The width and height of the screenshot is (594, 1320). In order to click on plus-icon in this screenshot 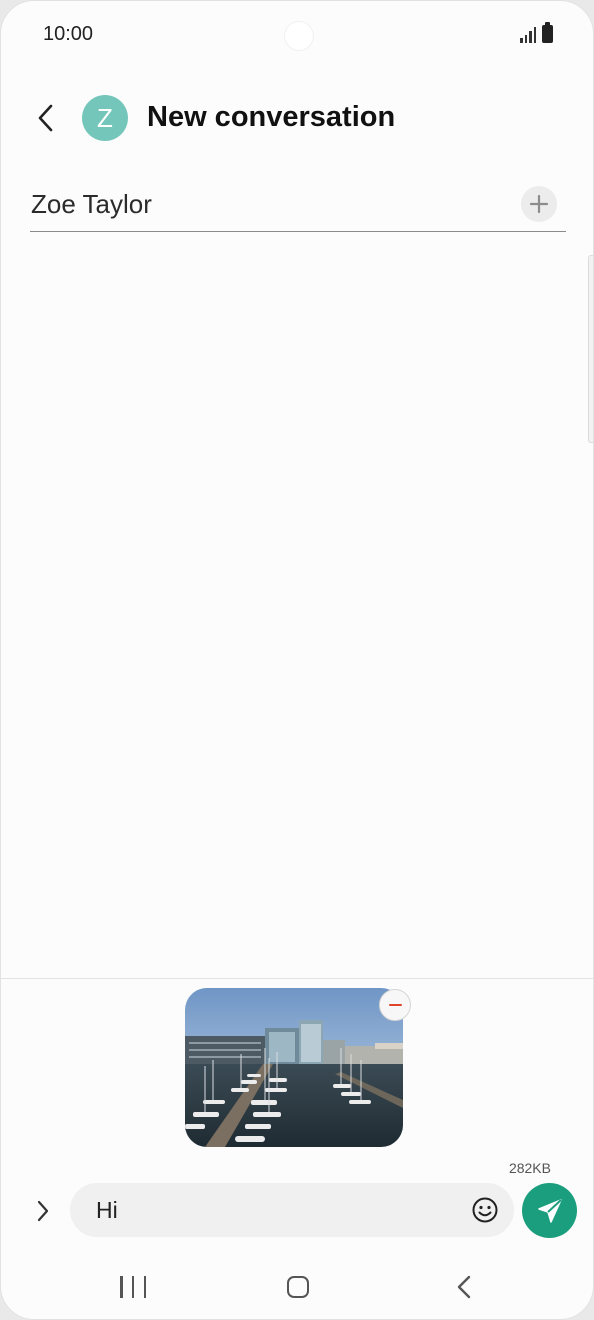, I will do `click(539, 204)`.